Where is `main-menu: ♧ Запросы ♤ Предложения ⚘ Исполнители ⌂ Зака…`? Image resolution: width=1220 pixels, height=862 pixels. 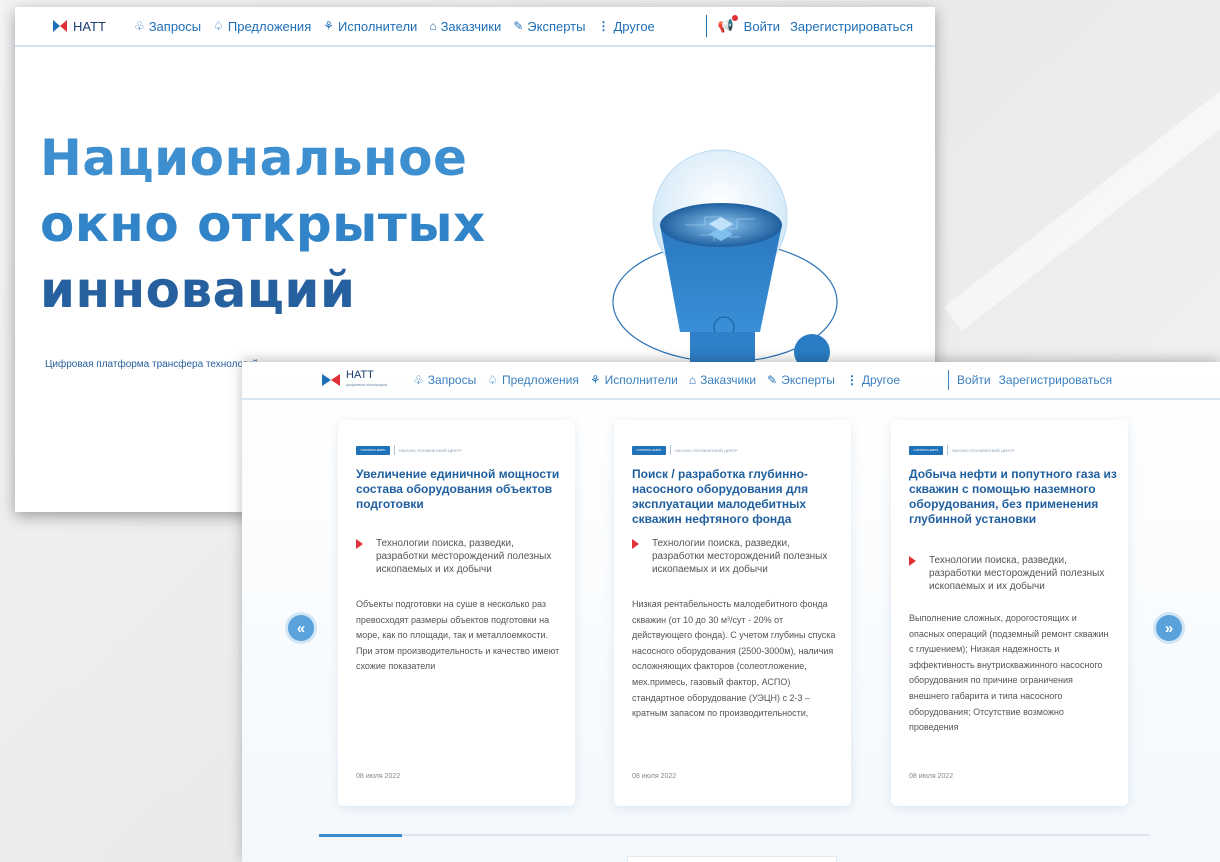
main-menu: ♧ Запросы ♤ Предложения ⚘ Исполнители ⌂ Зака… is located at coordinates (394, 26).